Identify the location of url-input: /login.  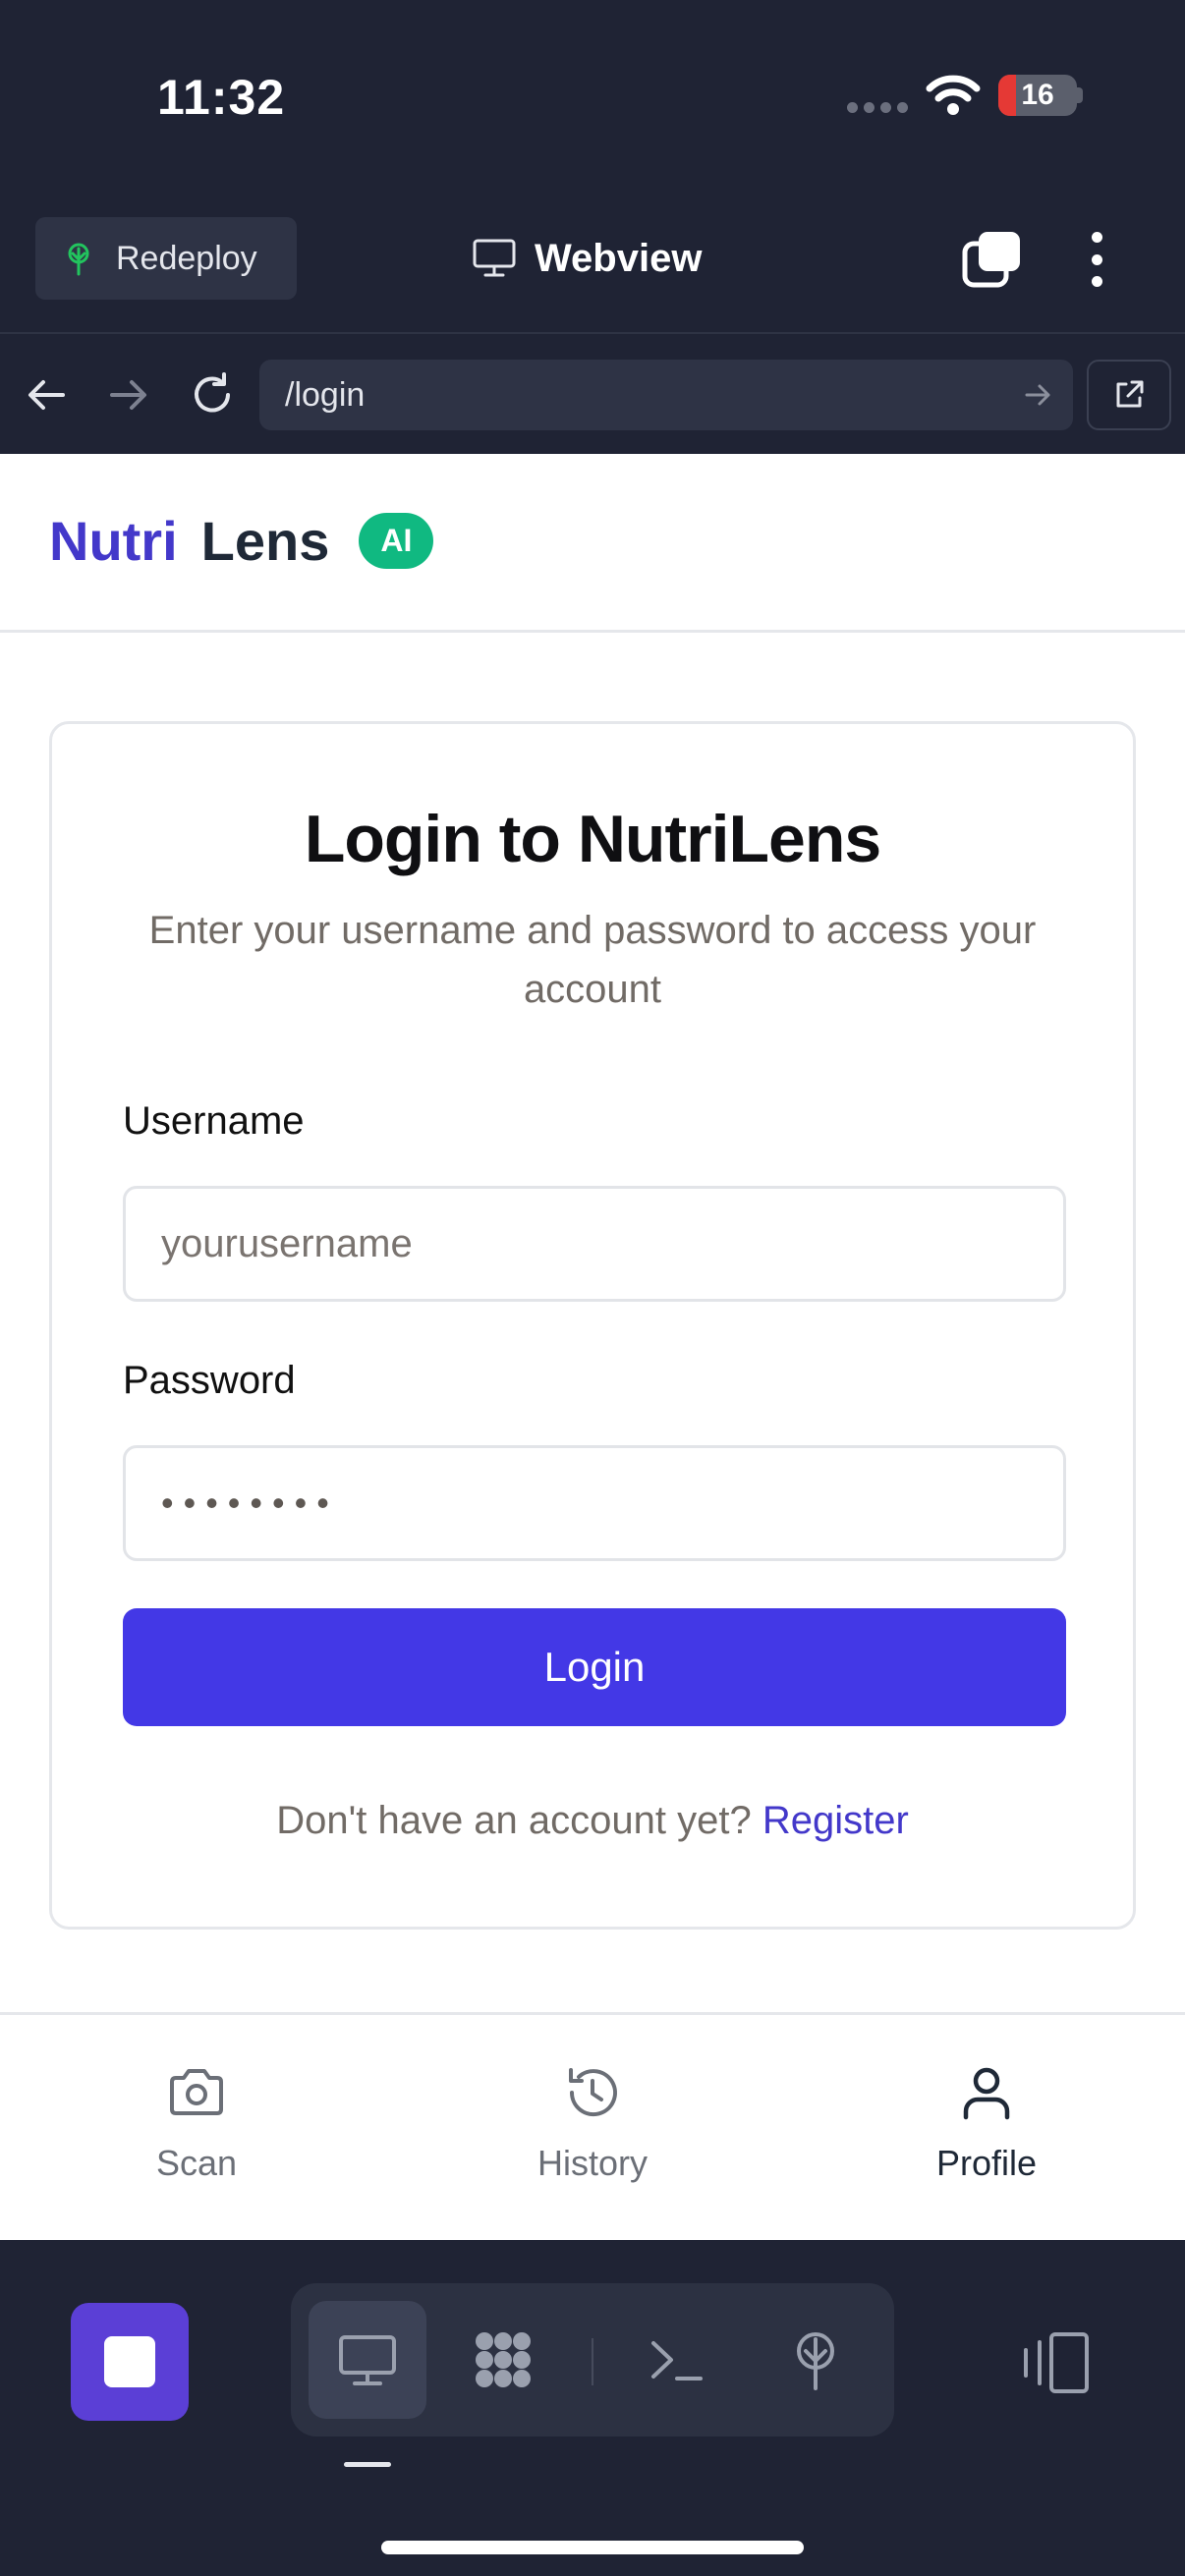
(666, 395).